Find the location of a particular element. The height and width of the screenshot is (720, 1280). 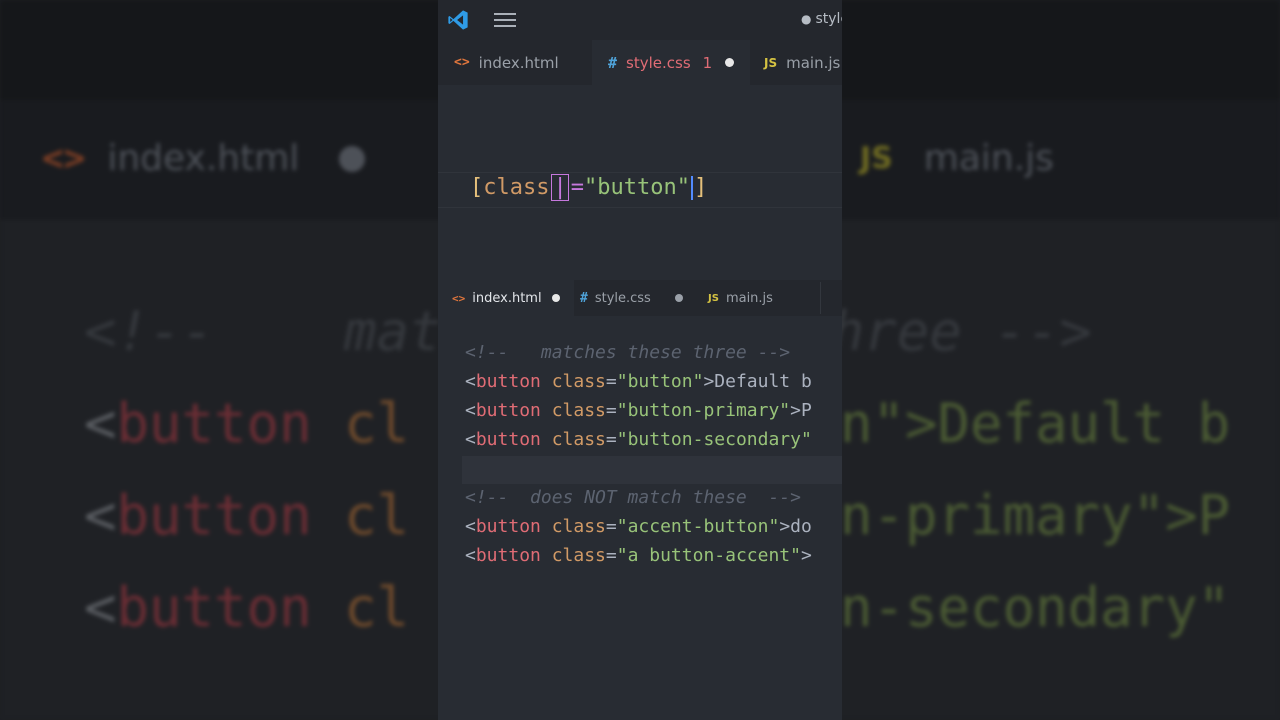

code-line: <button class="button">Default b is located at coordinates (638, 381).